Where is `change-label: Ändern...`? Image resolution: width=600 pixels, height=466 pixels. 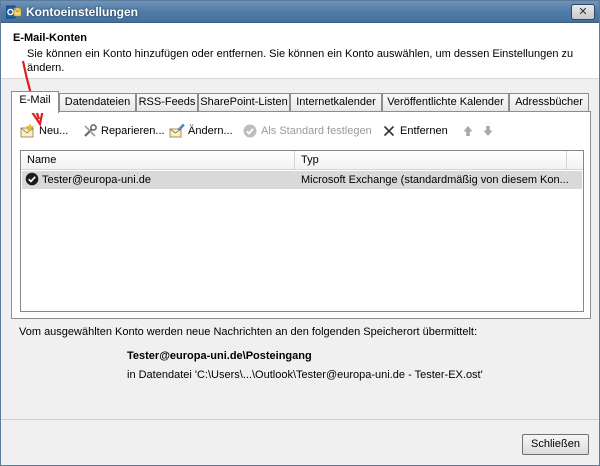
change-label: Ändern... is located at coordinates (210, 131).